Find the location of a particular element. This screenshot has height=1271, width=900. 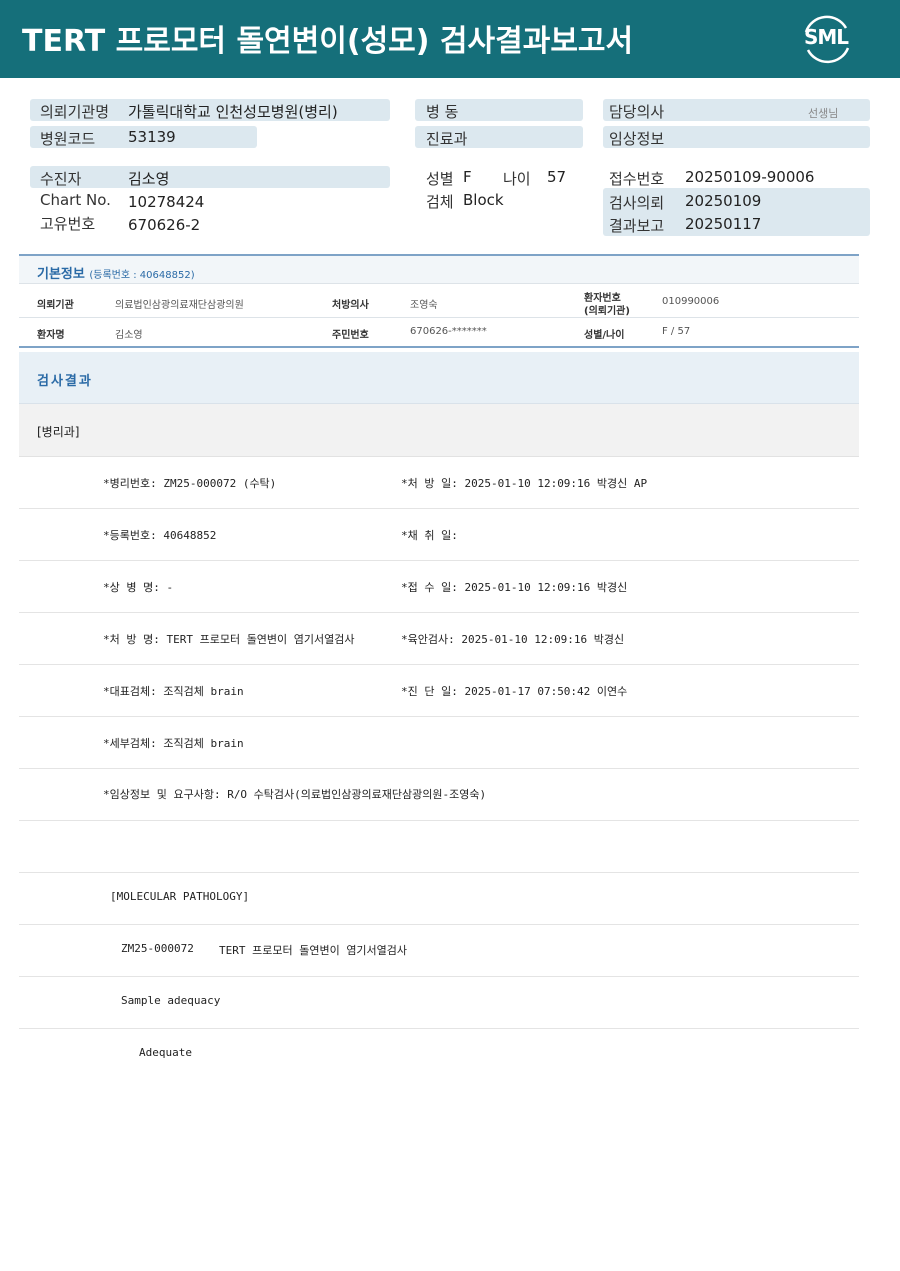

sml-logo: SML is located at coordinates (826, 39).